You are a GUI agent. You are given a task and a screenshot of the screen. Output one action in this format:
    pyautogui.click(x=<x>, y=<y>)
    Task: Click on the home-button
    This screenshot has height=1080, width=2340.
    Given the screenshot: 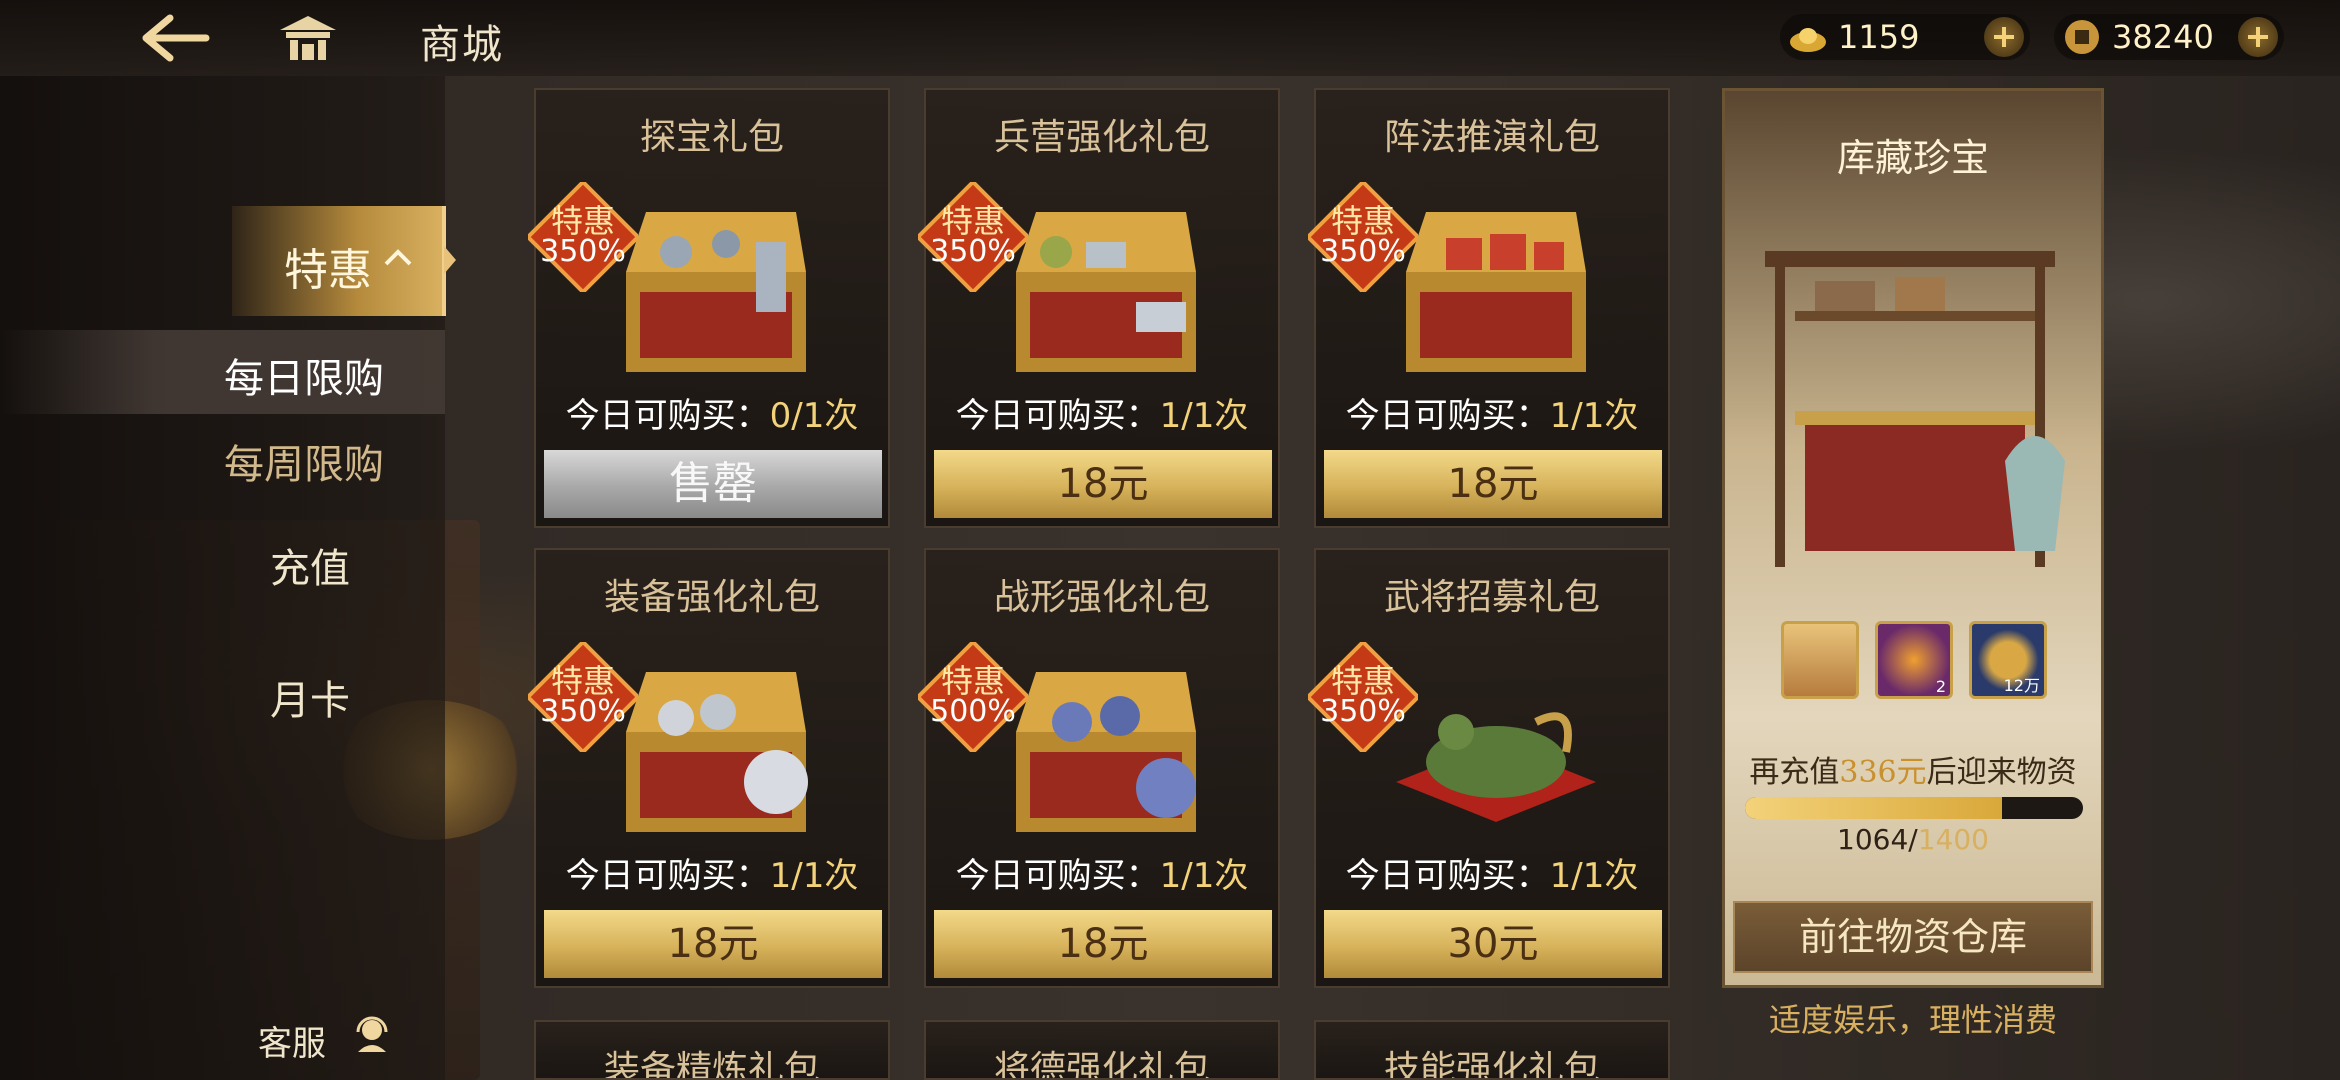 What is the action you would take?
    pyautogui.click(x=308, y=38)
    